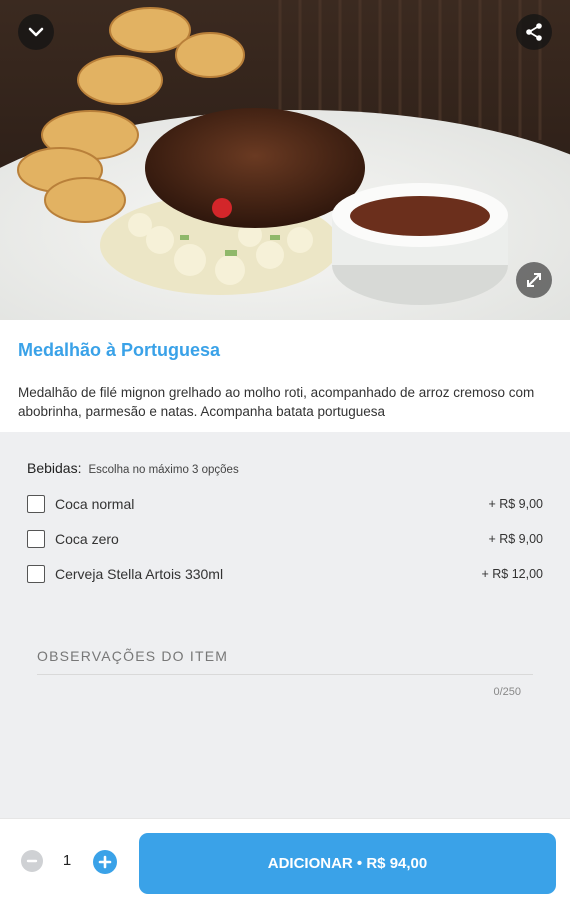  Describe the element at coordinates (87, 538) in the screenshot. I see `option-label: Coca zero` at that location.